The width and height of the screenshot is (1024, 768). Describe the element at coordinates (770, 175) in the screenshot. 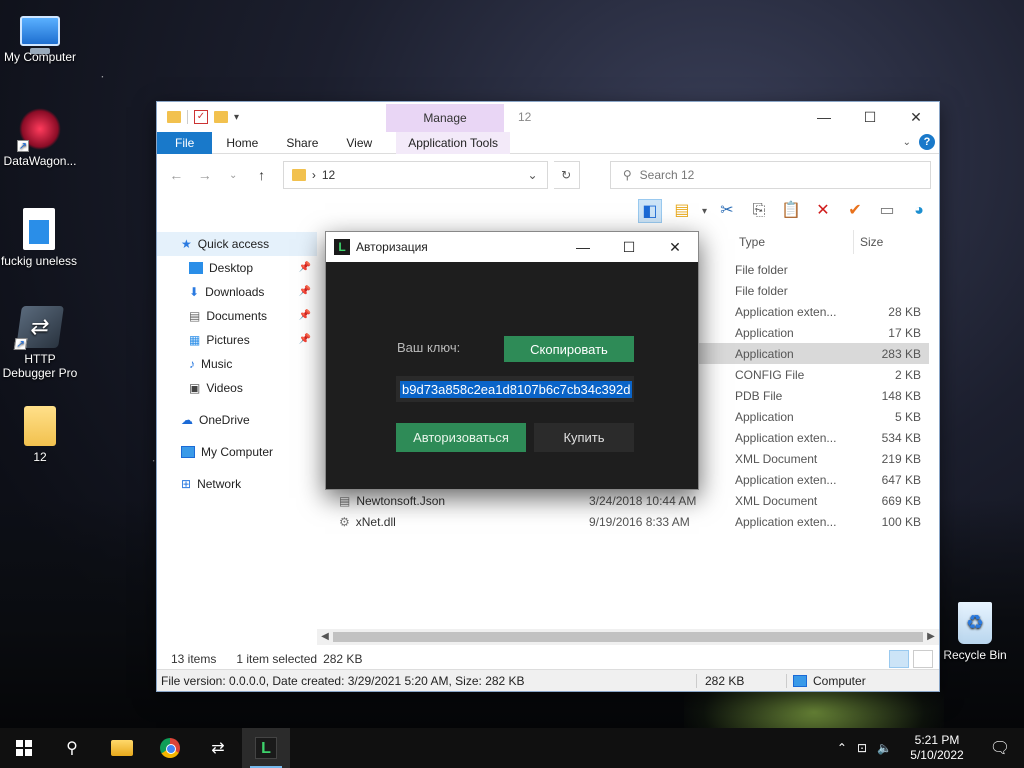

I see `search-box: ⚲ Search 12` at that location.